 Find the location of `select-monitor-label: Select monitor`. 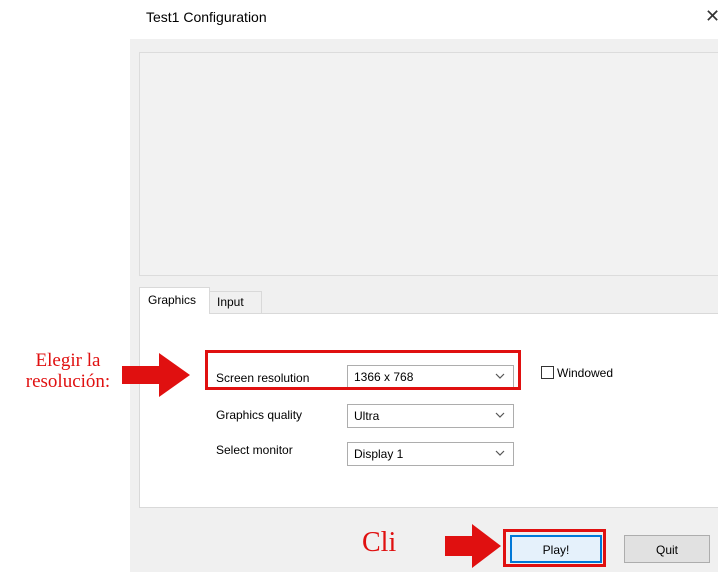

select-monitor-label: Select monitor is located at coordinates (254, 450).